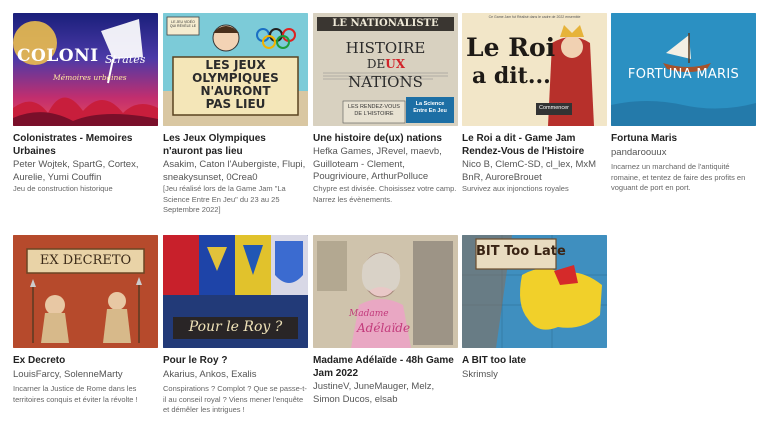  I want to click on art-title-part: Stra, so click(117, 59).